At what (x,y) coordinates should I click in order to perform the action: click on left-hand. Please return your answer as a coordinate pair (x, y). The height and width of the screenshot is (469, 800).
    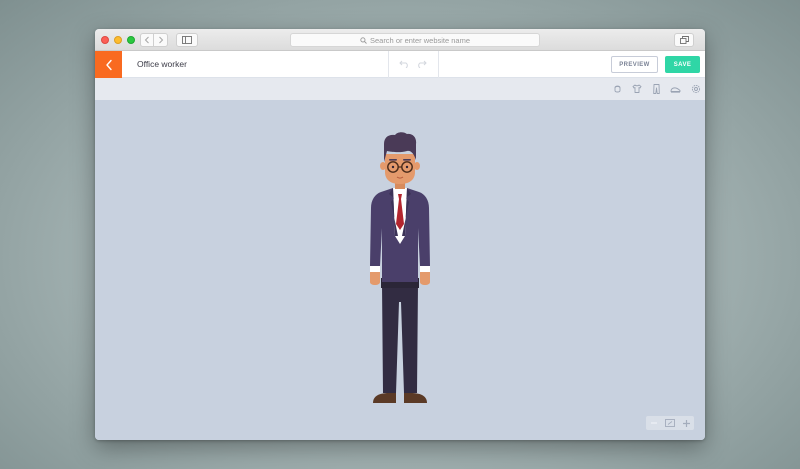
    Looking at the image, I should click on (375, 278).